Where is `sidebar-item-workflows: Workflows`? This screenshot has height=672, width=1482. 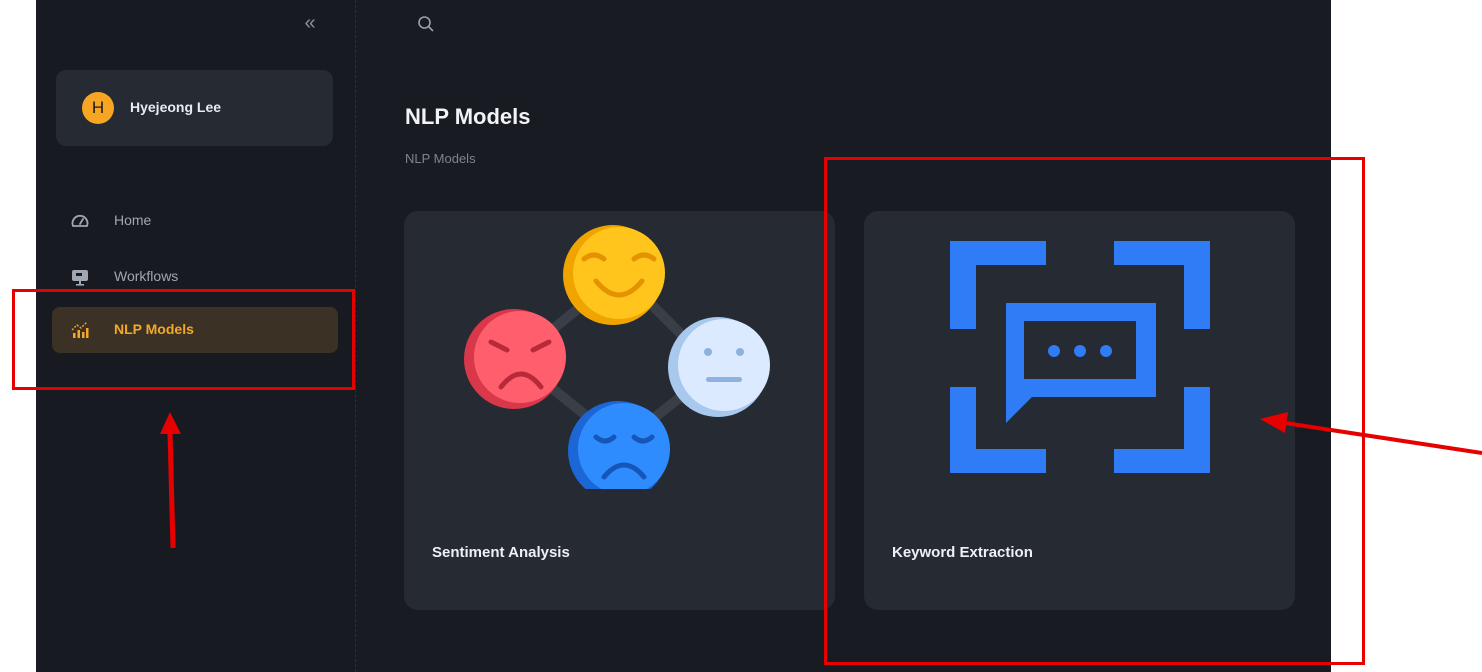 sidebar-item-workflows: Workflows is located at coordinates (195, 277).